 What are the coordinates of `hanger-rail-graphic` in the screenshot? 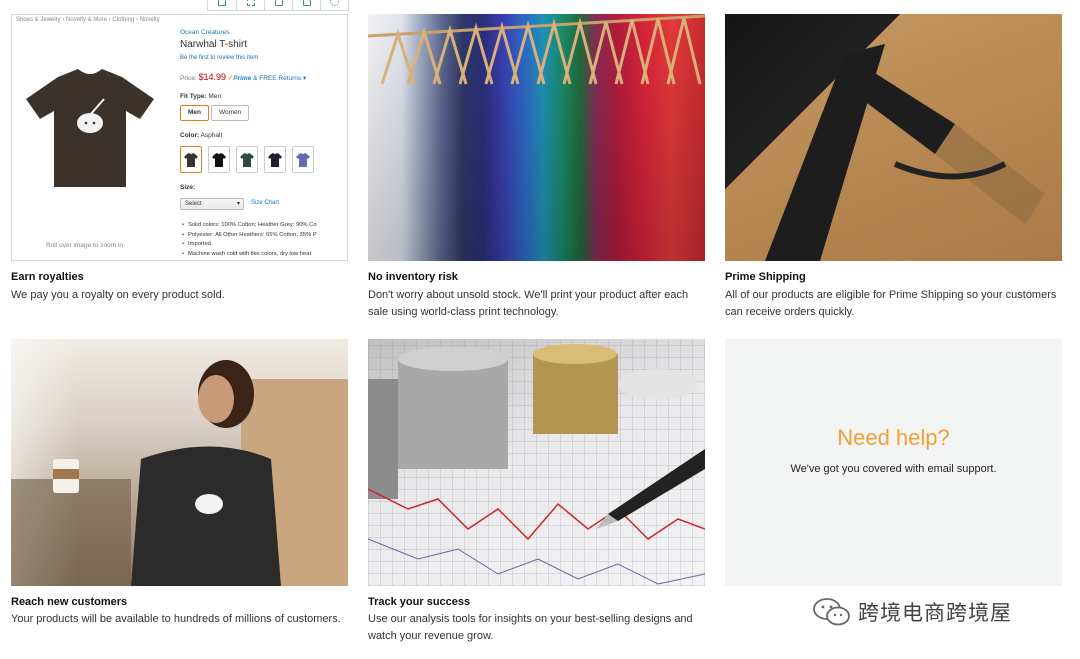 It's located at (536, 49).